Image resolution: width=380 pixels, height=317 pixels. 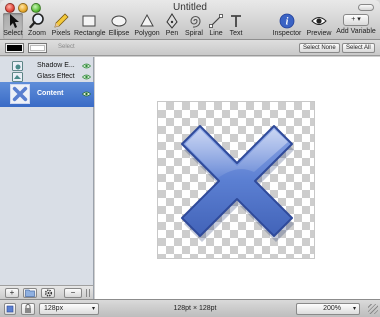 I want to click on tool-label: Zoom, so click(x=37, y=33).